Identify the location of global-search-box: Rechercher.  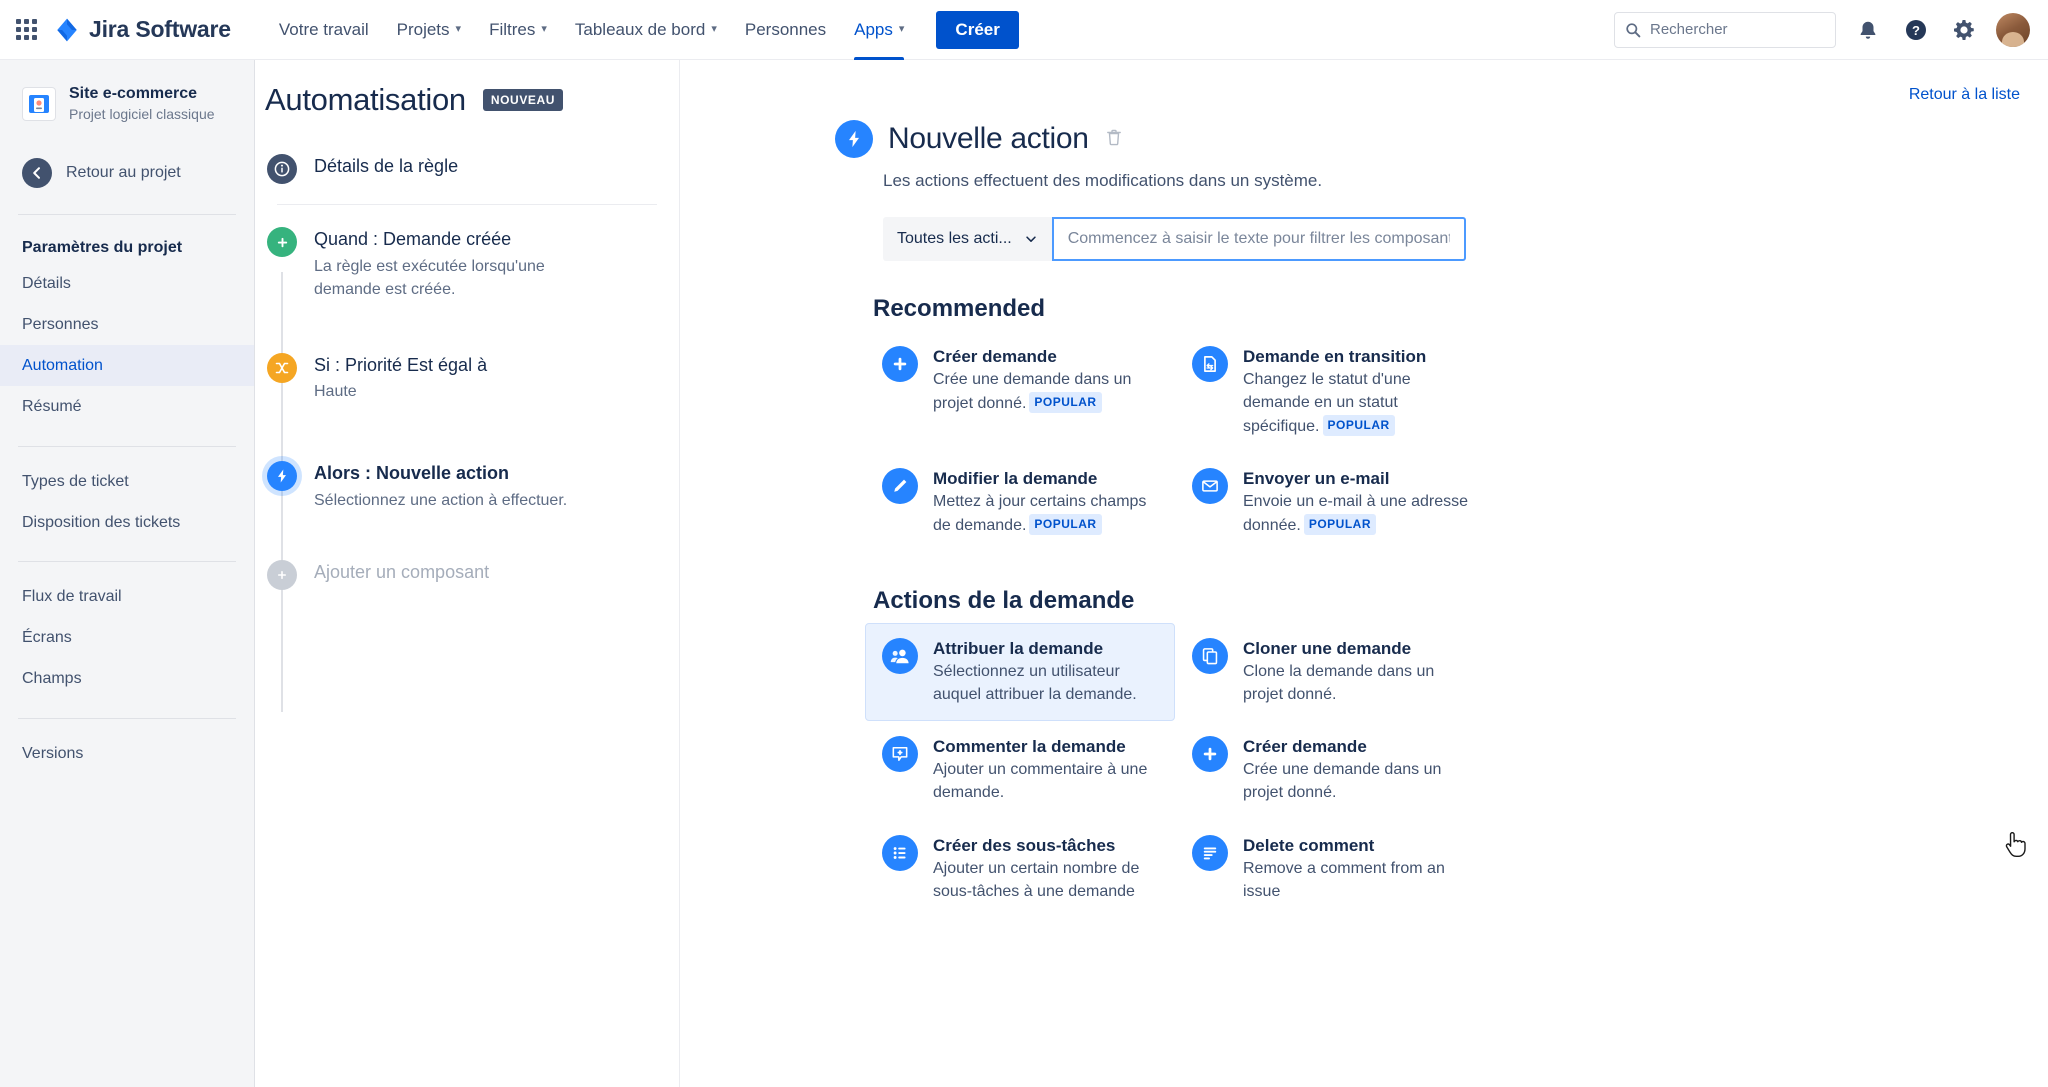
(1725, 29).